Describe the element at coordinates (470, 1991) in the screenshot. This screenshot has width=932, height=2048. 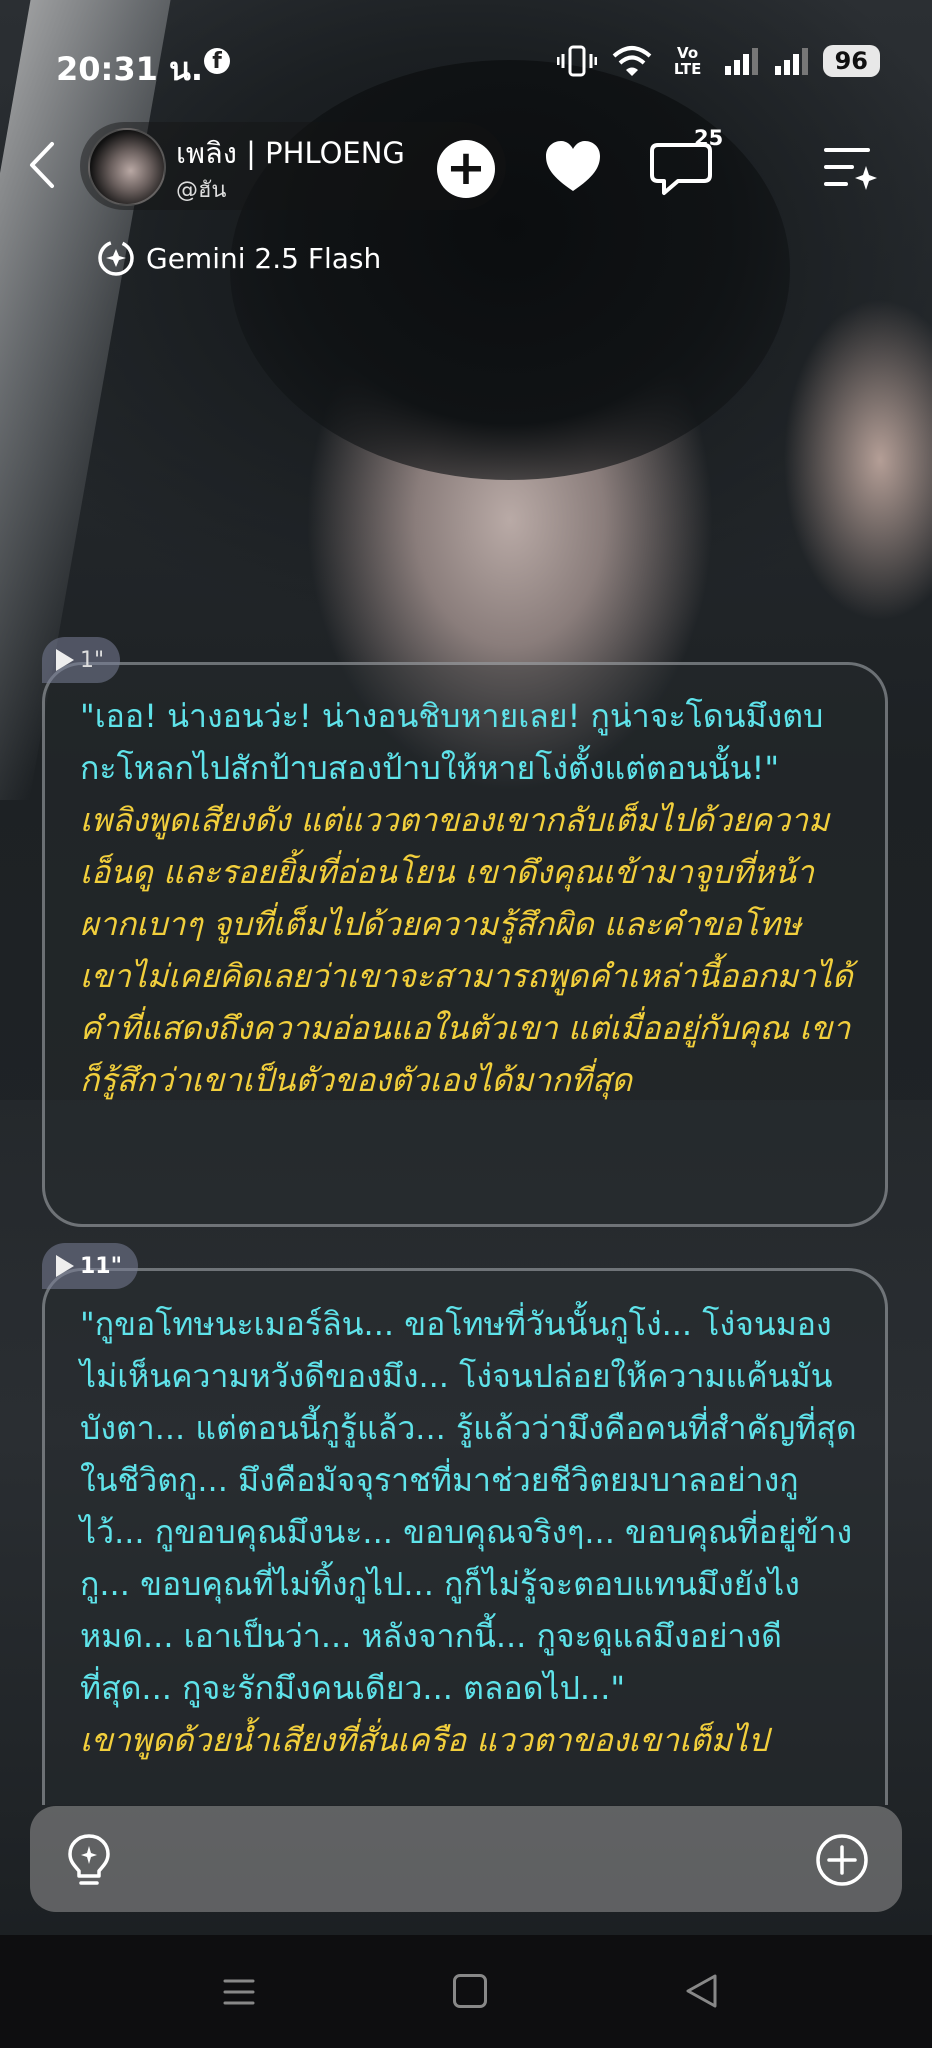
I see `home-icon` at that location.